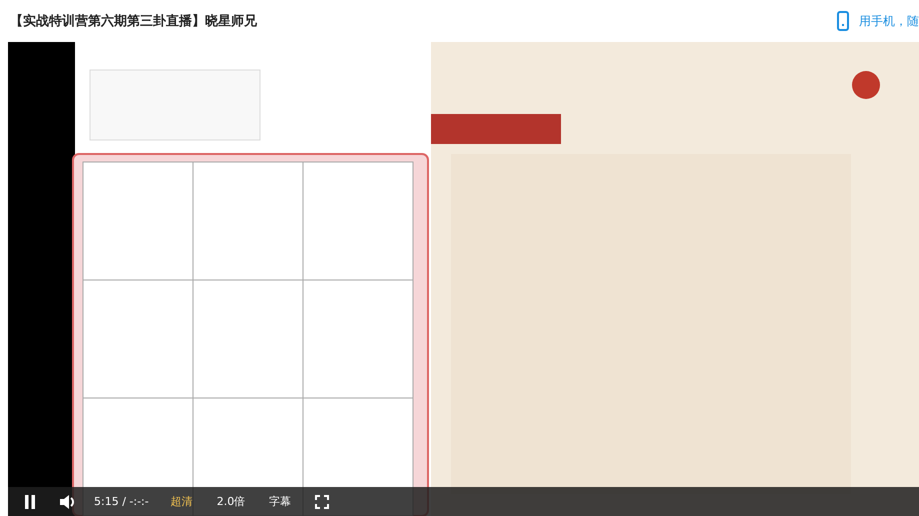 This screenshot has width=919, height=516. Describe the element at coordinates (133, 21) in the screenshot. I see `page-title: 【实战特训营第六期第三卦直播】晓星师兄` at that location.